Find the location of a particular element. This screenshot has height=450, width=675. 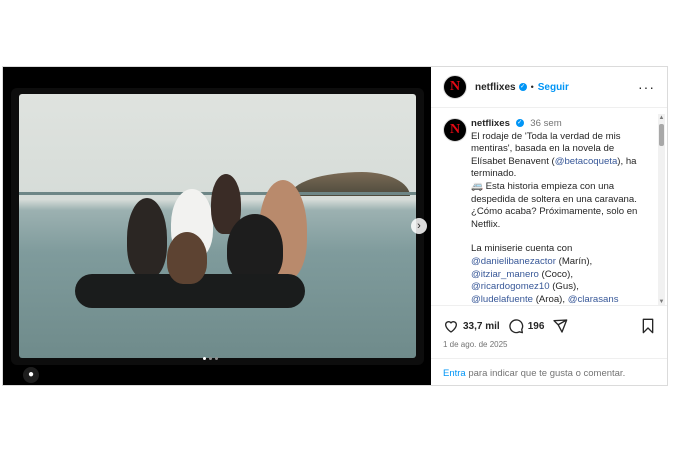

cast-line: @itziar_manero (Coco), is located at coordinates (561, 275).